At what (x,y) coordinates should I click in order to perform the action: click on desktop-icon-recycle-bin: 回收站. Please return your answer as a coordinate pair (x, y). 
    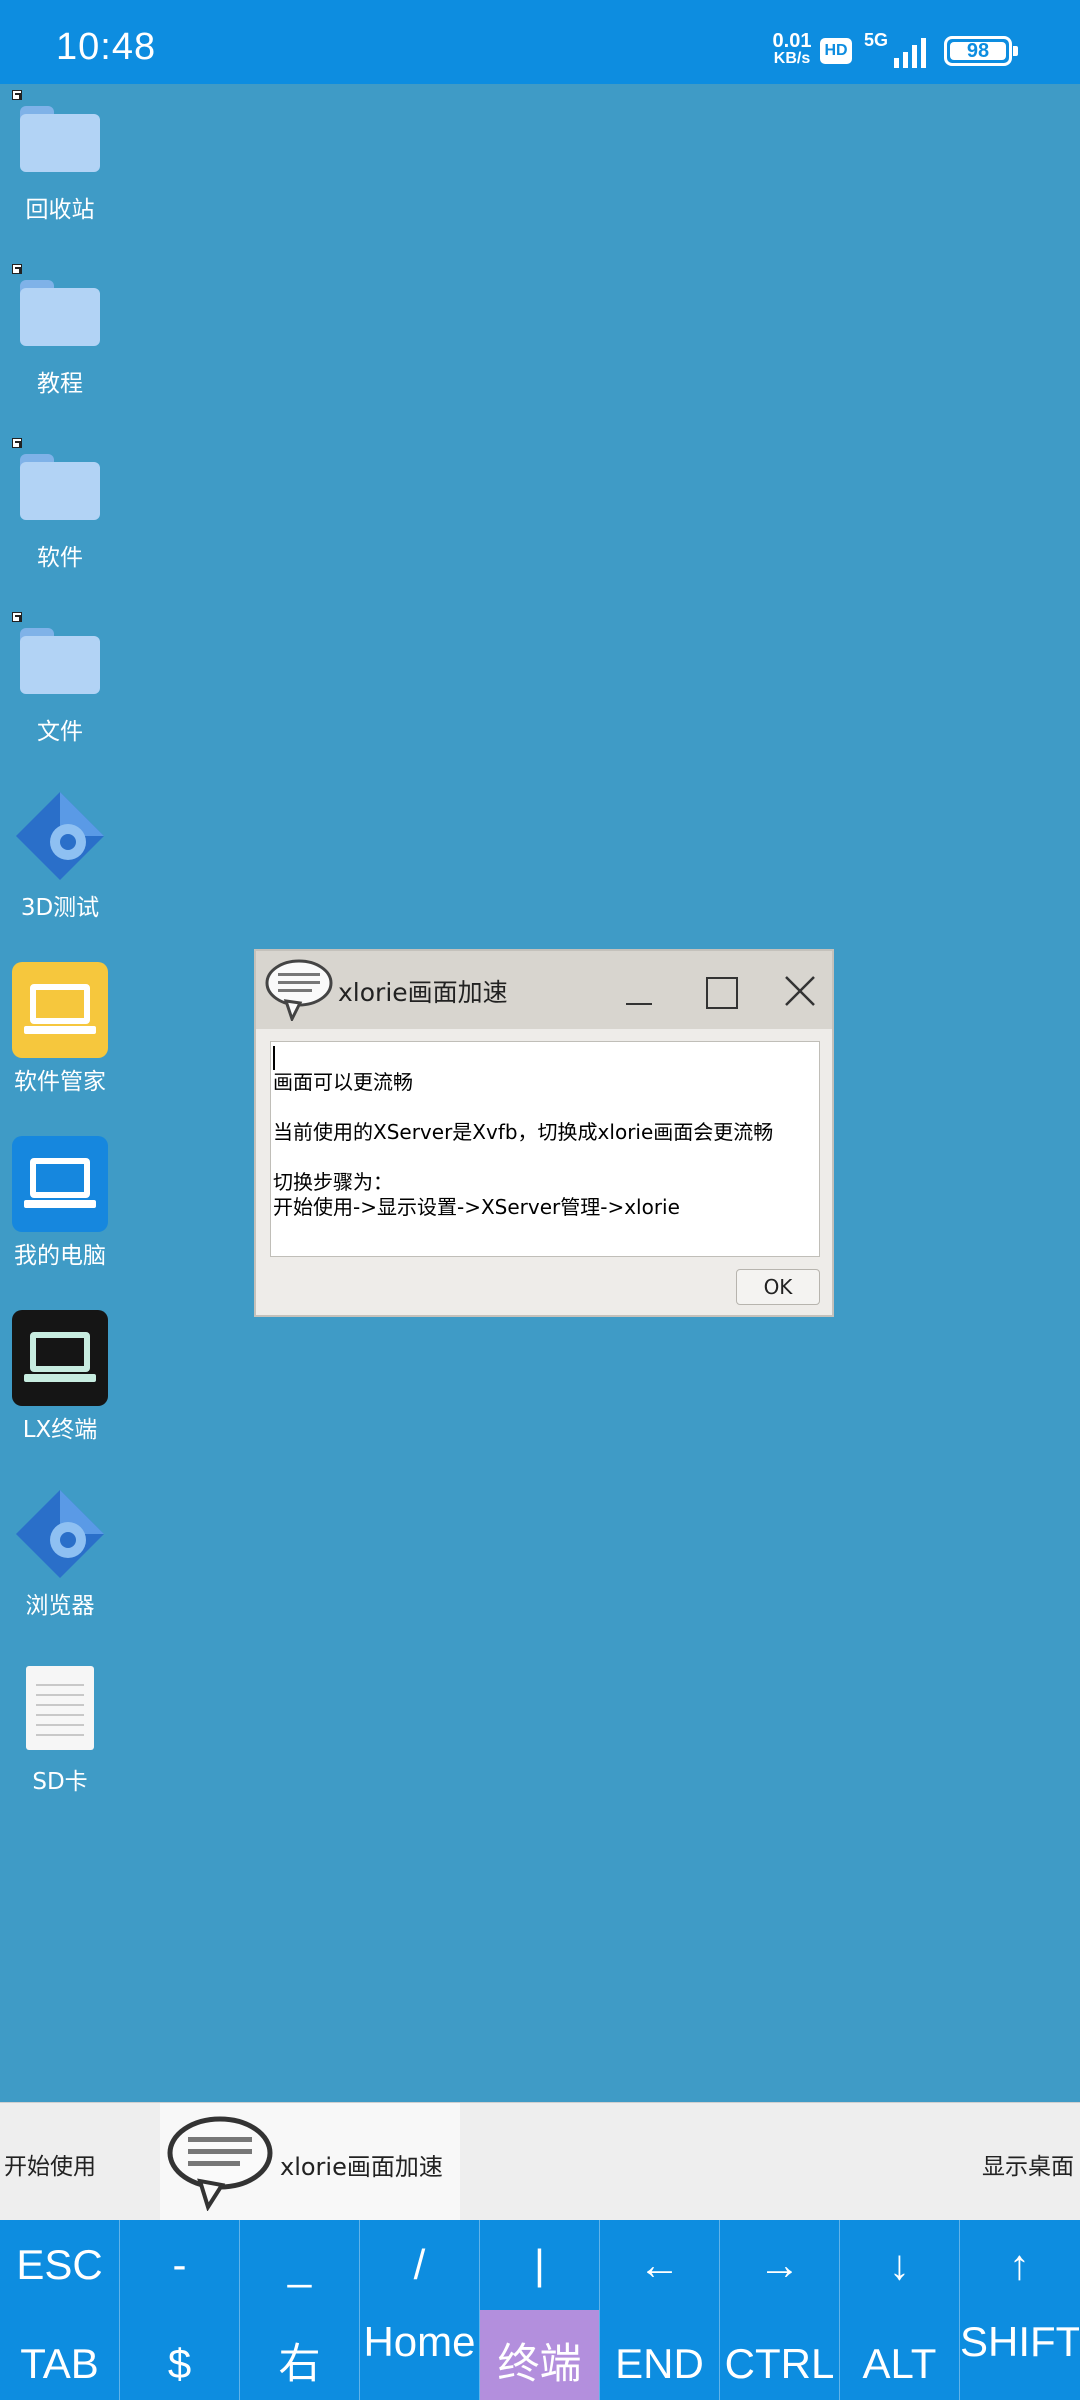
    Looking at the image, I should click on (60, 160).